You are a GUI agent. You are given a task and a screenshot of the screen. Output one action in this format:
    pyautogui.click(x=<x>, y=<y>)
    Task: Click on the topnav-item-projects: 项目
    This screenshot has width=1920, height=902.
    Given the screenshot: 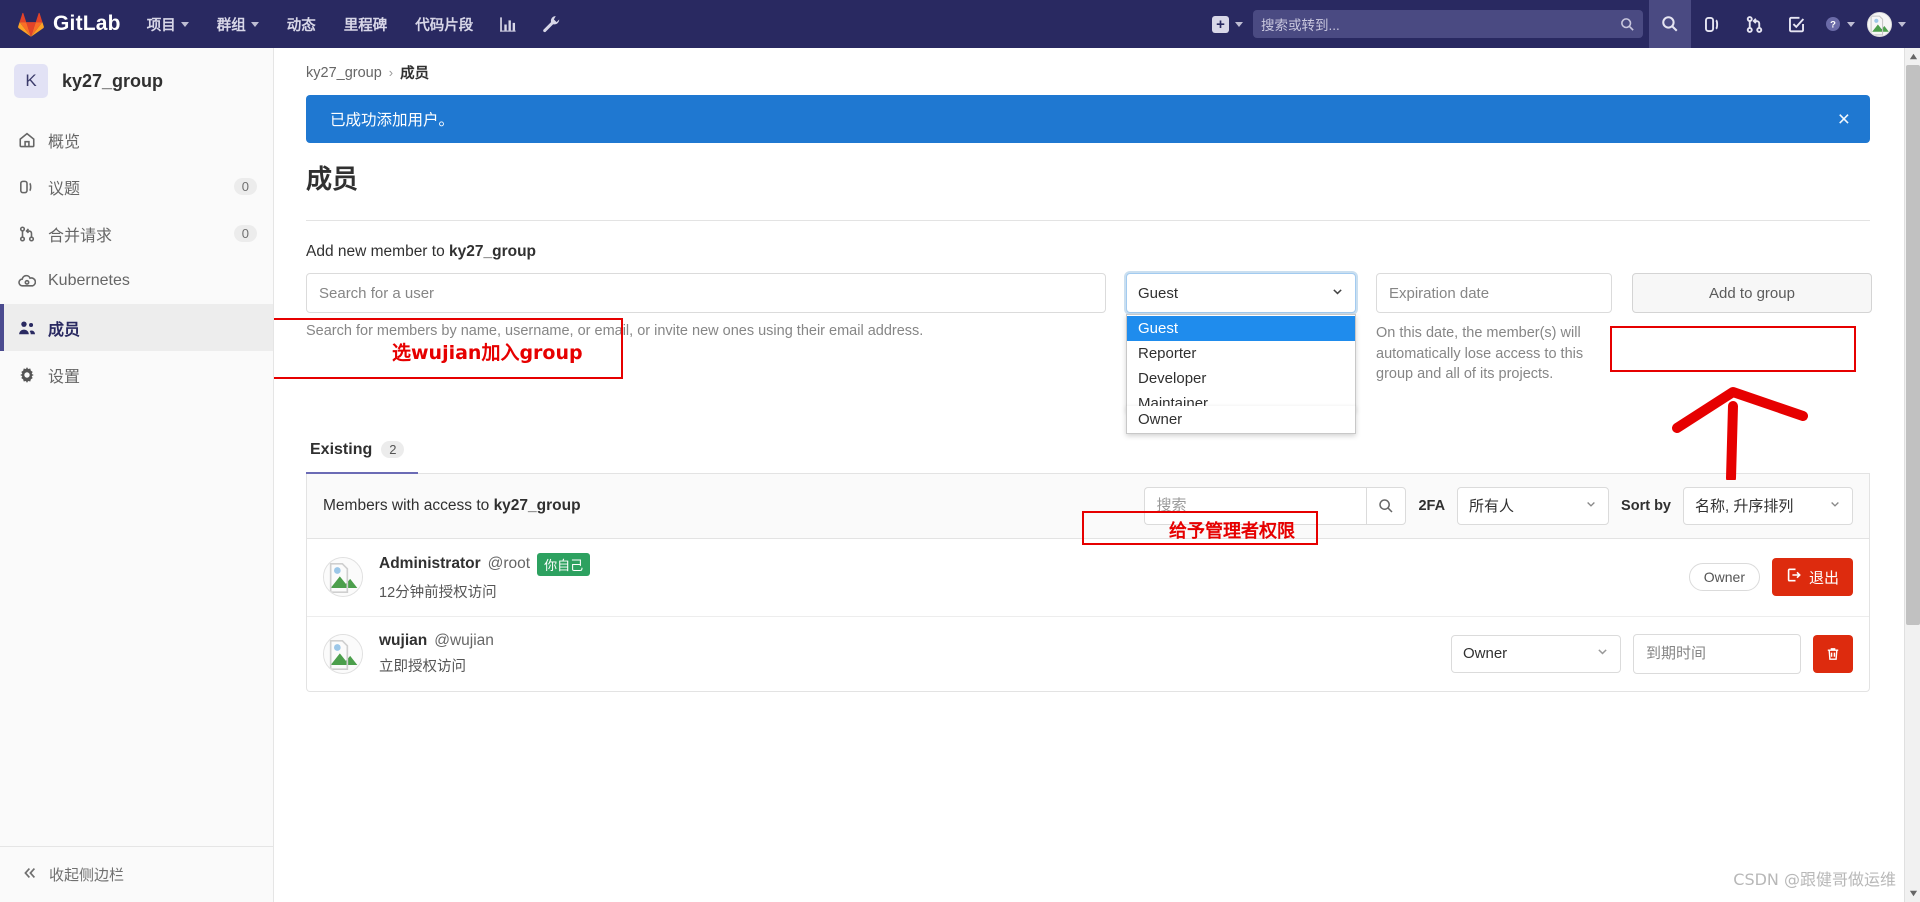 What is the action you would take?
    pyautogui.click(x=168, y=24)
    